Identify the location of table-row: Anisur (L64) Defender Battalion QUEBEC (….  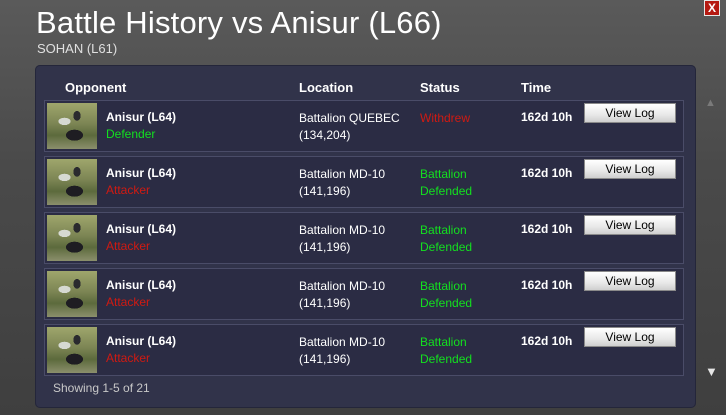
(364, 126).